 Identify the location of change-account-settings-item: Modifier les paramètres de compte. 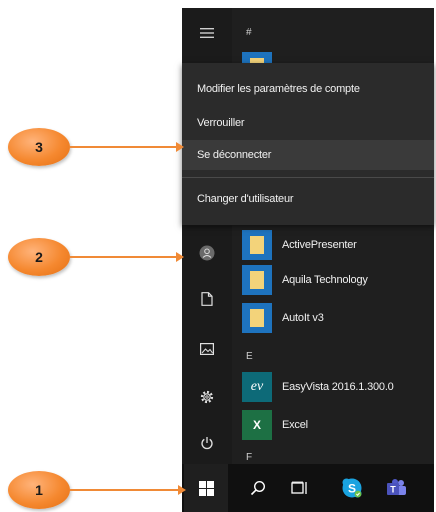
(308, 89).